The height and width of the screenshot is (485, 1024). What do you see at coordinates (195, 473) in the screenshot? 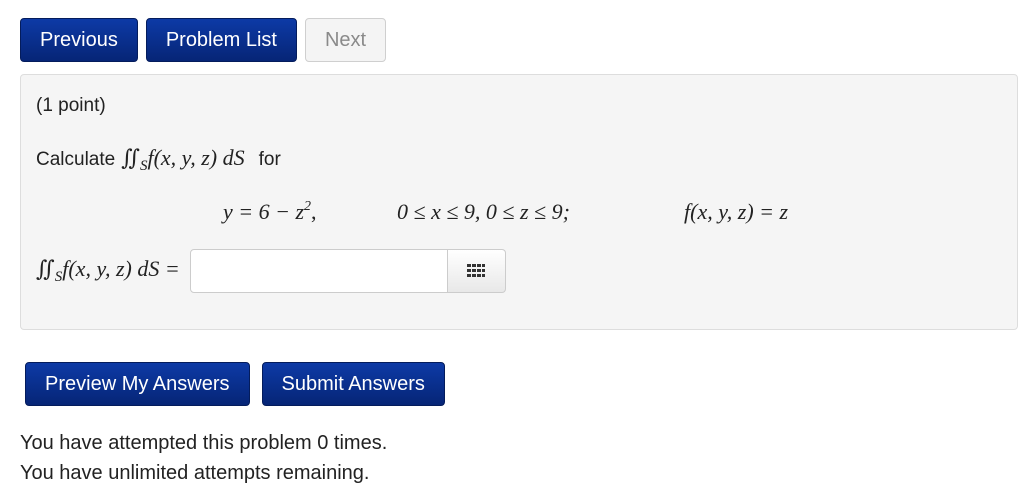
I see `attempts-remaining: You have unlimited attempts remaining.` at bounding box center [195, 473].